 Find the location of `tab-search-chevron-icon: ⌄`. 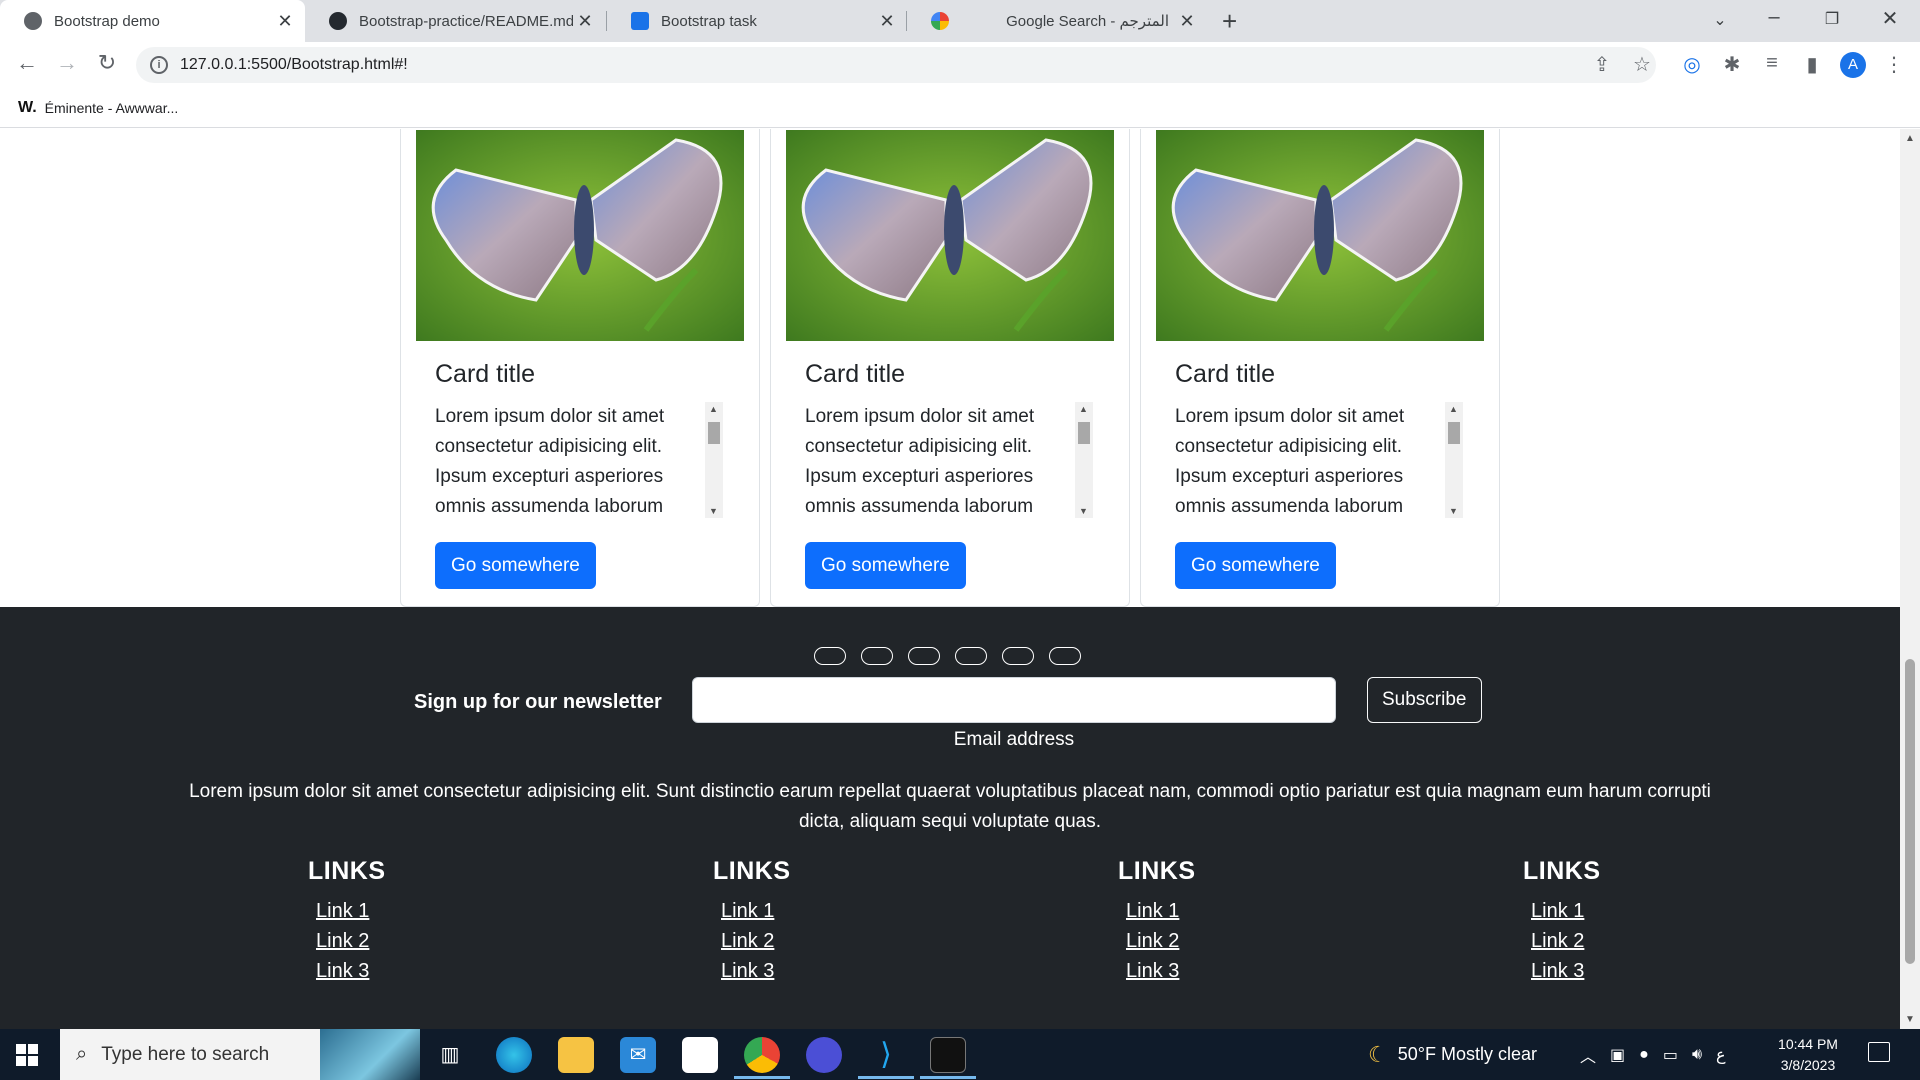

tab-search-chevron-icon: ⌄ is located at coordinates (1720, 20).